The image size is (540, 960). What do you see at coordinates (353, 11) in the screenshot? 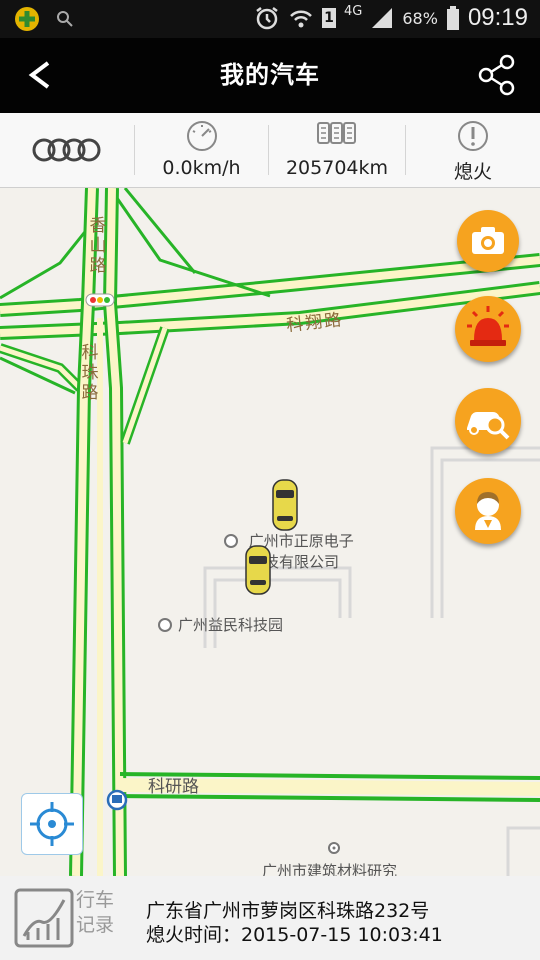
I see `network-type: 4G` at bounding box center [353, 11].